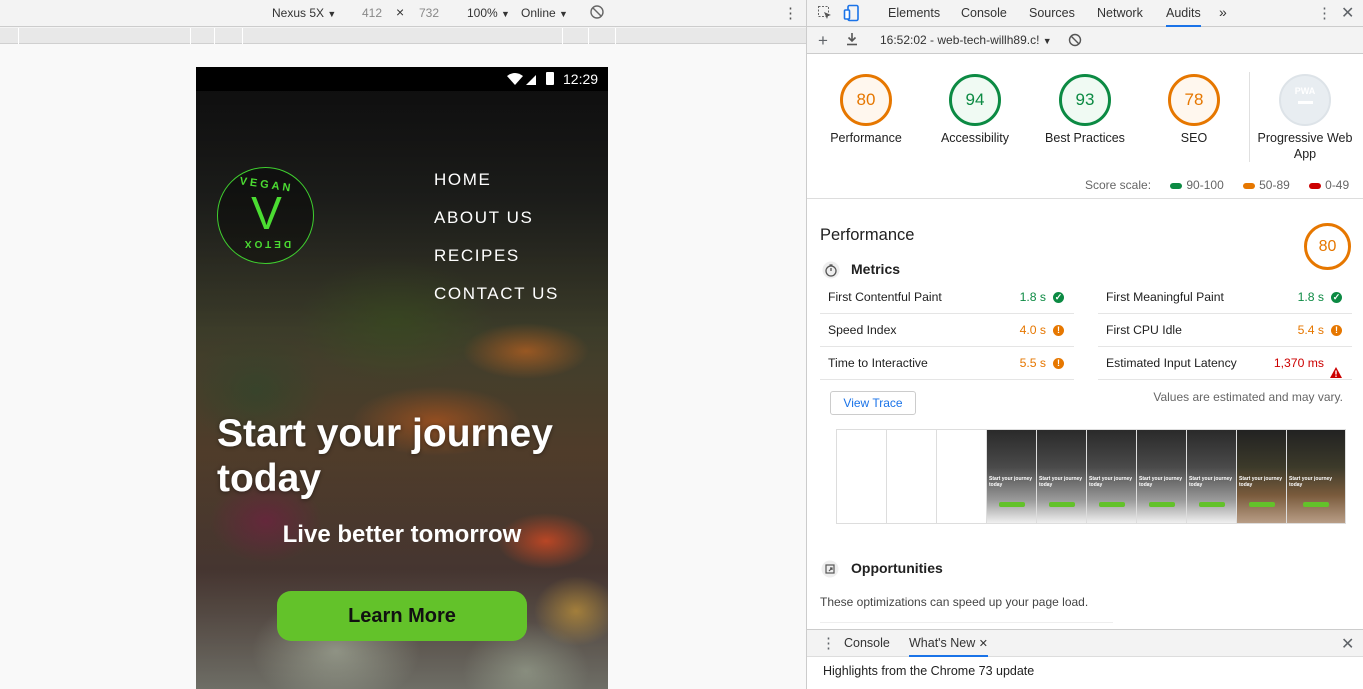 This screenshot has width=1363, height=689. What do you see at coordinates (1075, 41) in the screenshot?
I see `clear-icon` at bounding box center [1075, 41].